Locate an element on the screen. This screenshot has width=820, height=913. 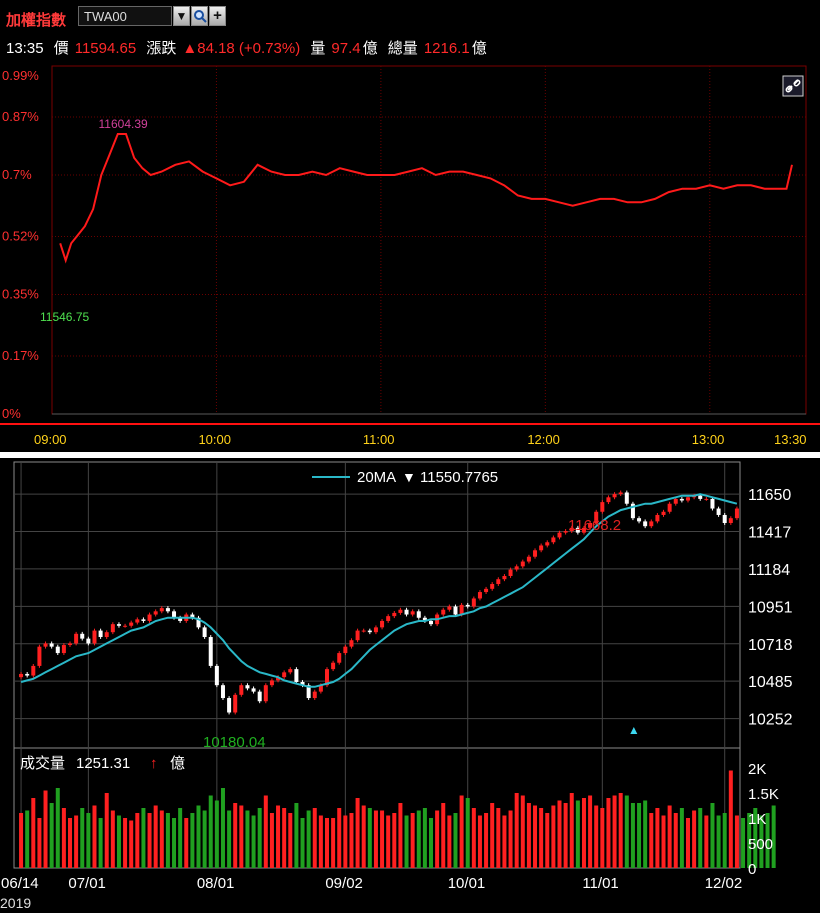
ma-legend-arrow: ▼ is located at coordinates (409, 477).